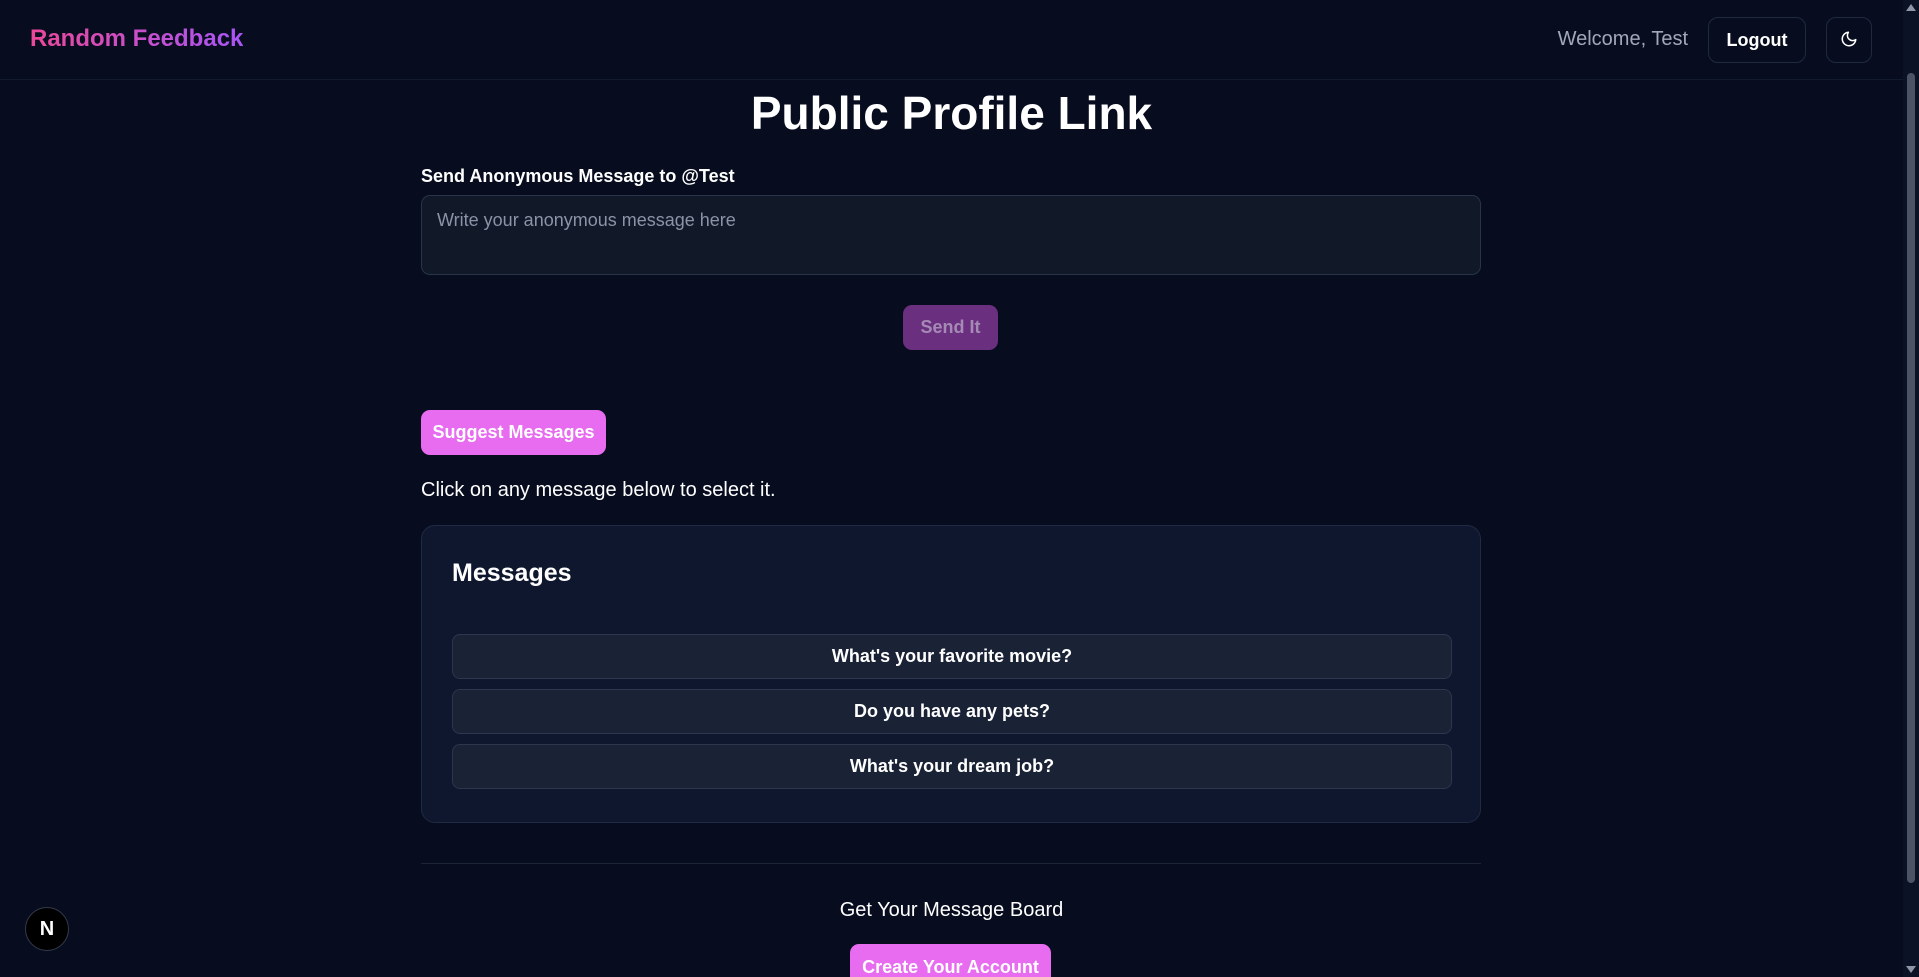 Image resolution: width=1919 pixels, height=977 pixels. What do you see at coordinates (952, 656) in the screenshot?
I see `suggested-message-item: What's your favorite movie?` at bounding box center [952, 656].